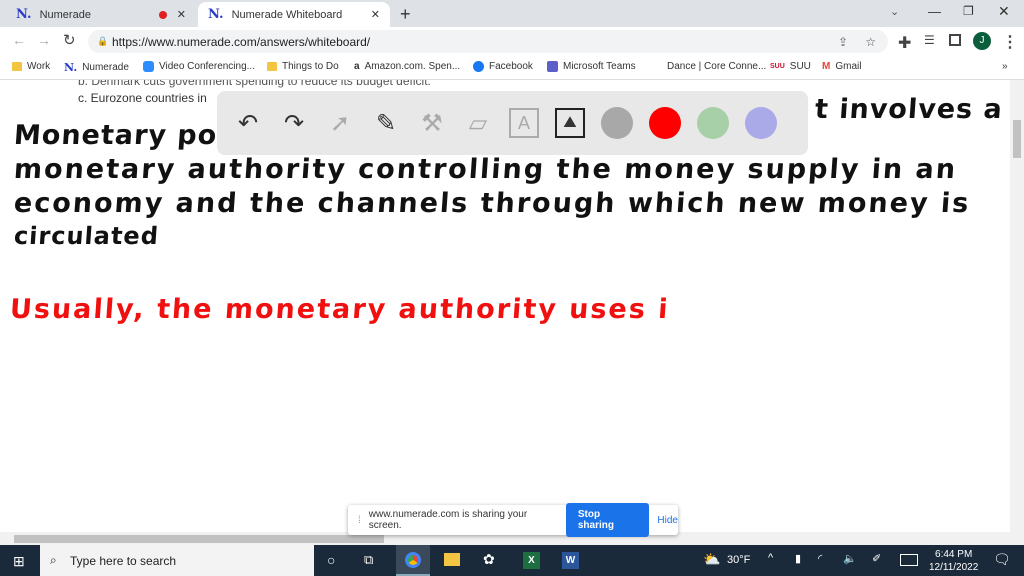  Describe the element at coordinates (738, 560) in the screenshot. I see `weather-temp: 30°F` at that location.